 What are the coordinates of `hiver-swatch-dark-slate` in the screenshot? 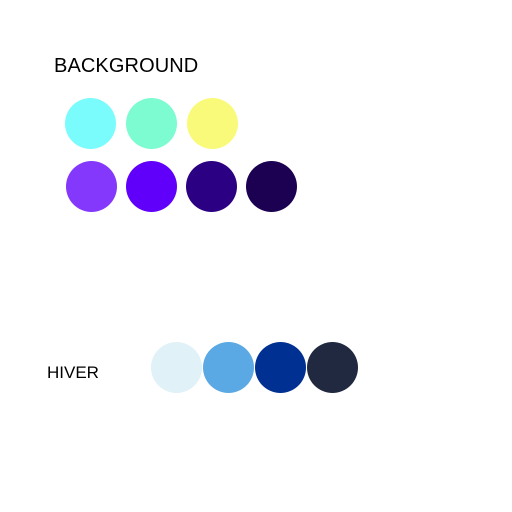 It's located at (332, 367).